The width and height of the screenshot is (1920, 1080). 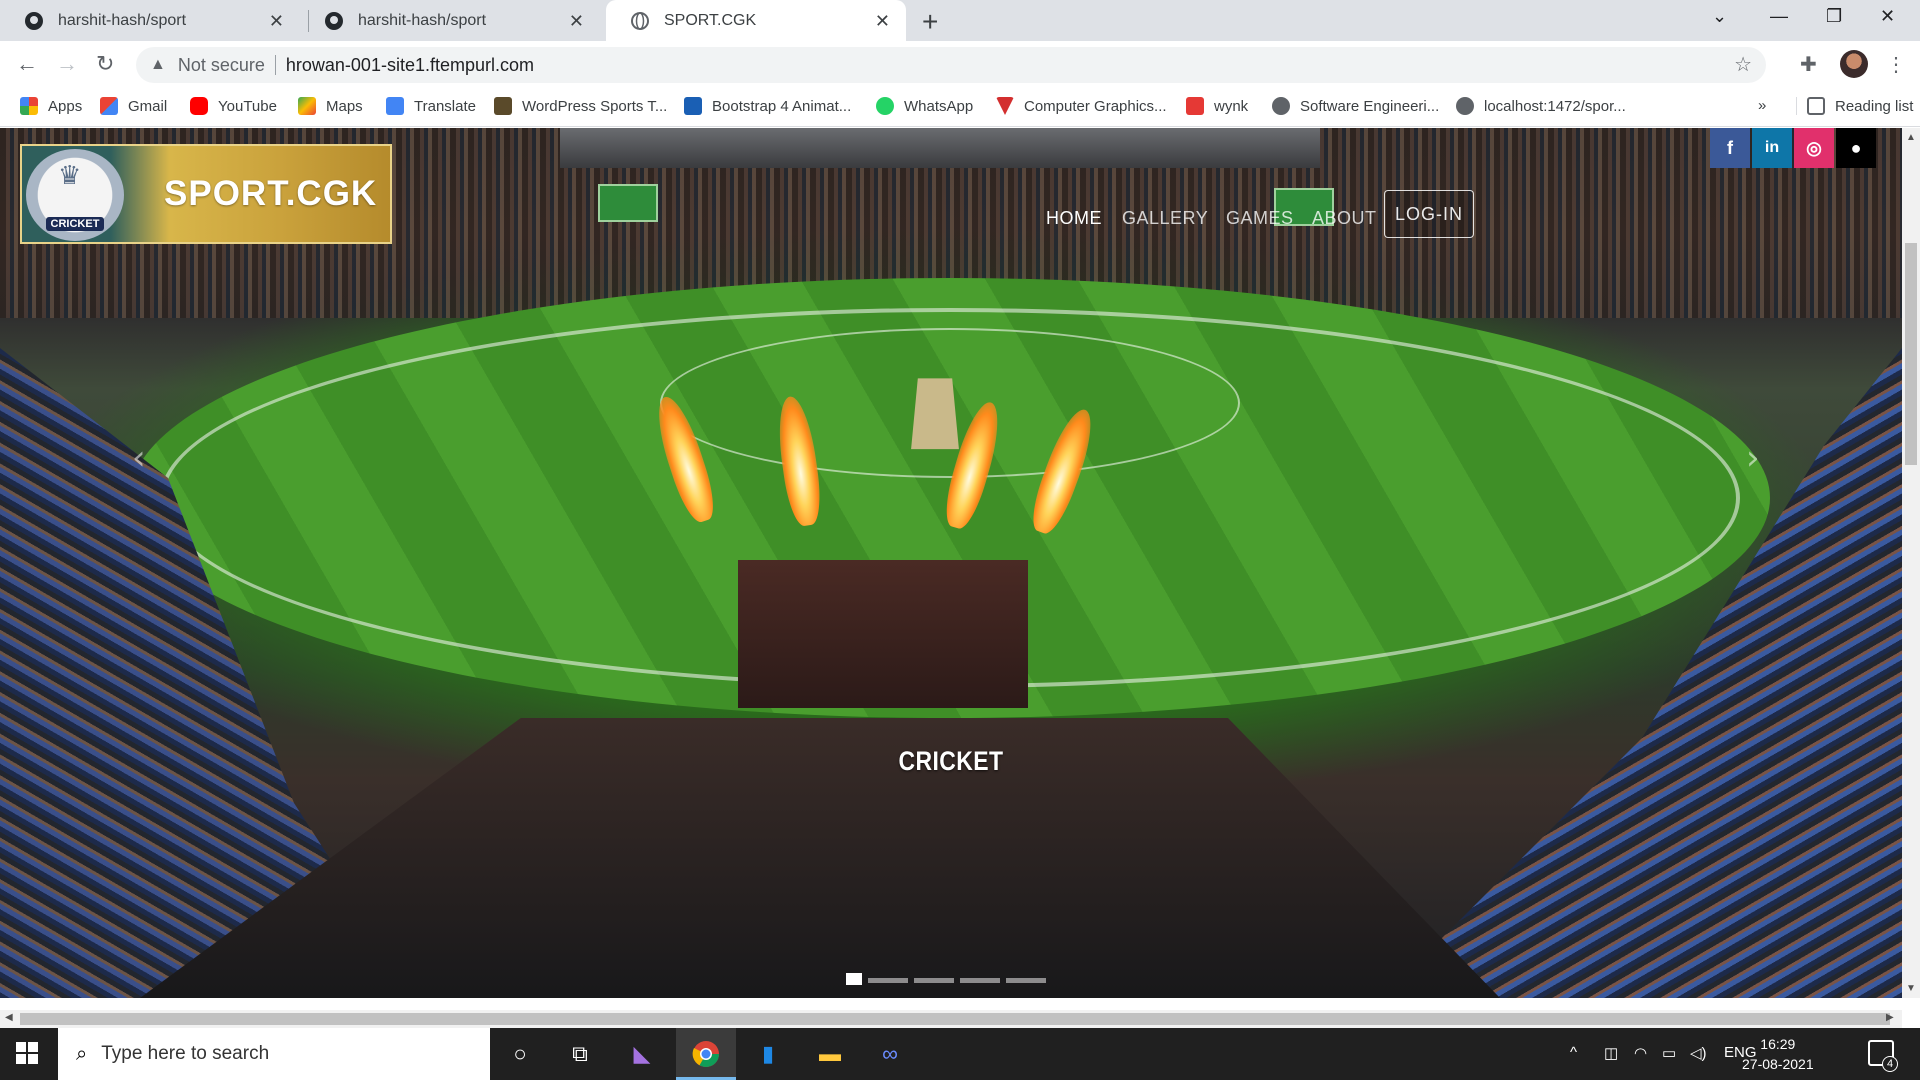 I want to click on maximize-button: ❐, so click(x=1834, y=16).